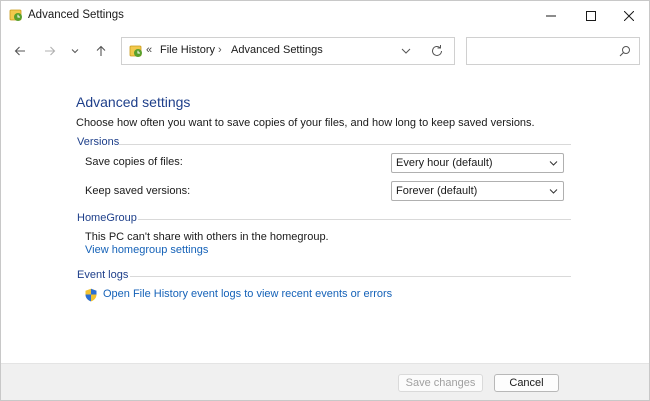 The width and height of the screenshot is (650, 401). I want to click on page-title: Advanced settings, so click(133, 102).